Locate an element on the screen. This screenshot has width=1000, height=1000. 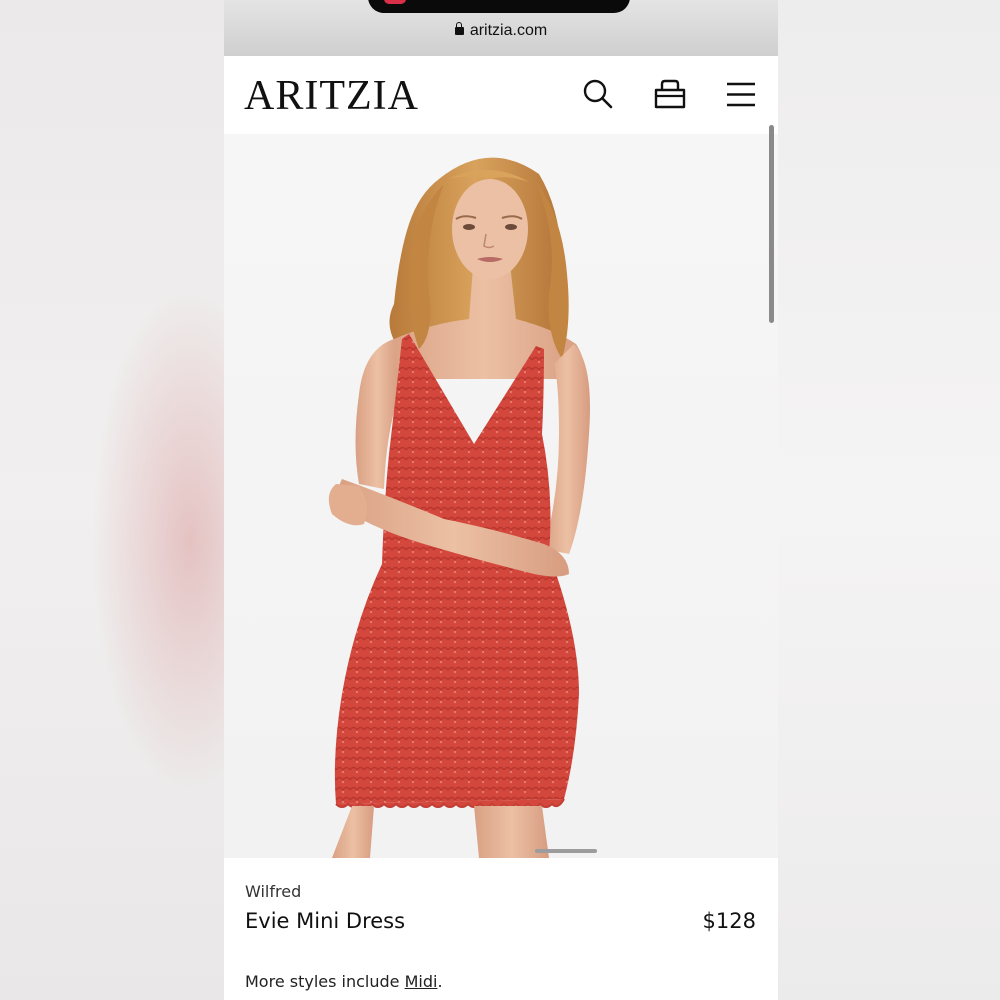
lock-icon is located at coordinates (459, 28).